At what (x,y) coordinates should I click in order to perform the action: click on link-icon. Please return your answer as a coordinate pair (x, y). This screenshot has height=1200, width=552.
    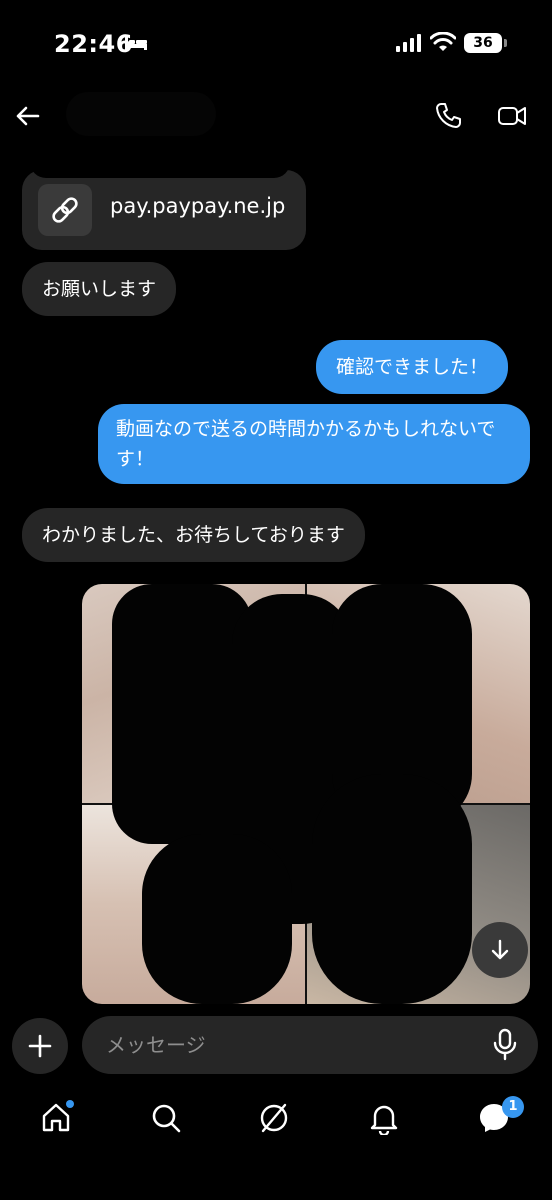
    Looking at the image, I should click on (65, 210).